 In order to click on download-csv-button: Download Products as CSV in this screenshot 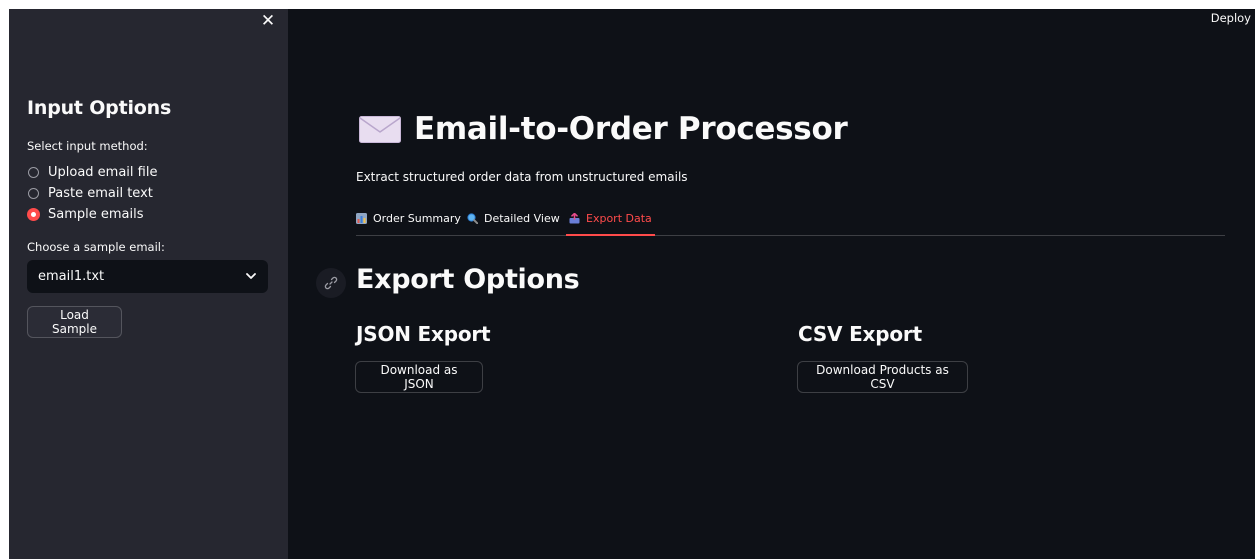, I will do `click(882, 377)`.